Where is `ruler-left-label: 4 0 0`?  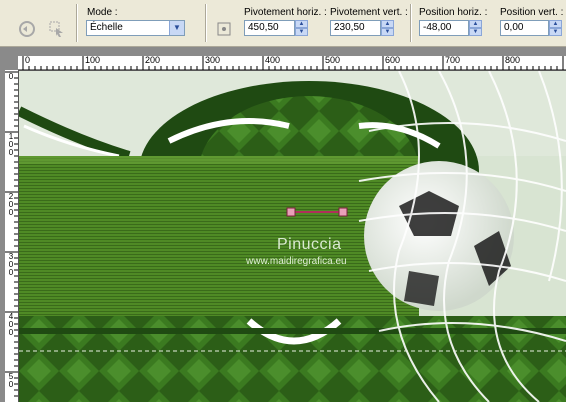
ruler-left-label: 4 0 0 is located at coordinates (11, 324).